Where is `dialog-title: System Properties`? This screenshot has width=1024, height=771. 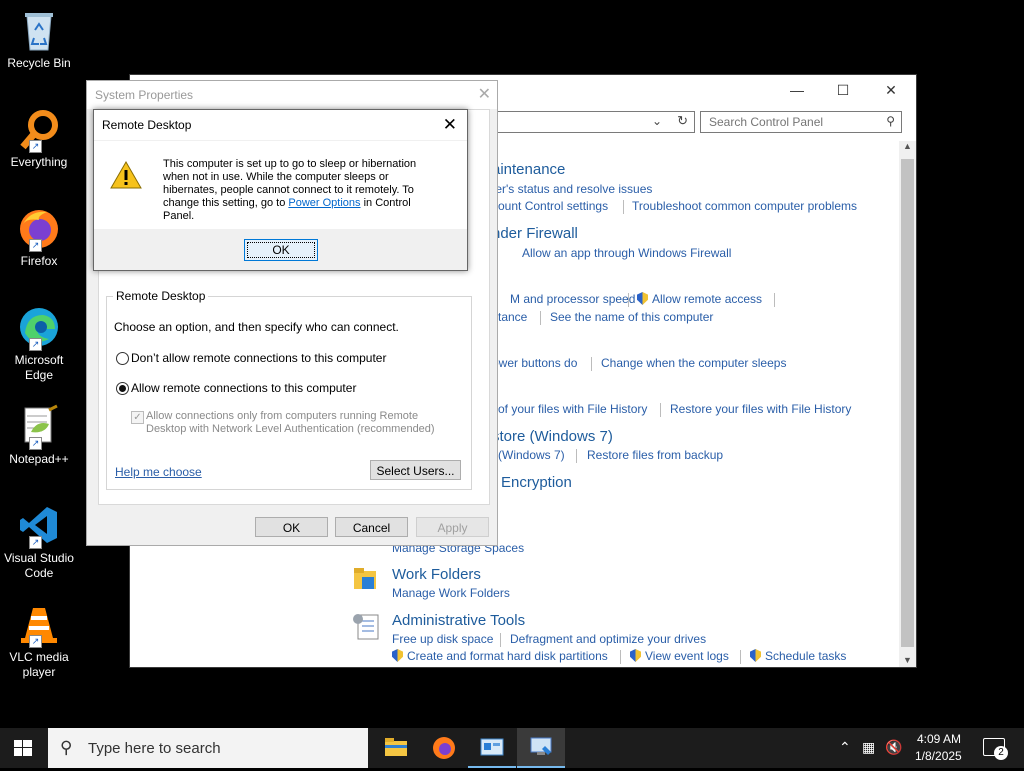
dialog-title: System Properties is located at coordinates (144, 95).